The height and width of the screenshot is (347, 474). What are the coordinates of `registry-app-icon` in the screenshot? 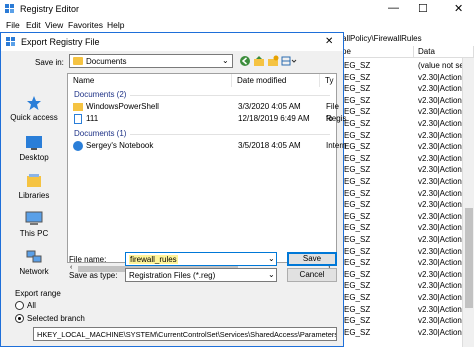 It's located at (11, 42).